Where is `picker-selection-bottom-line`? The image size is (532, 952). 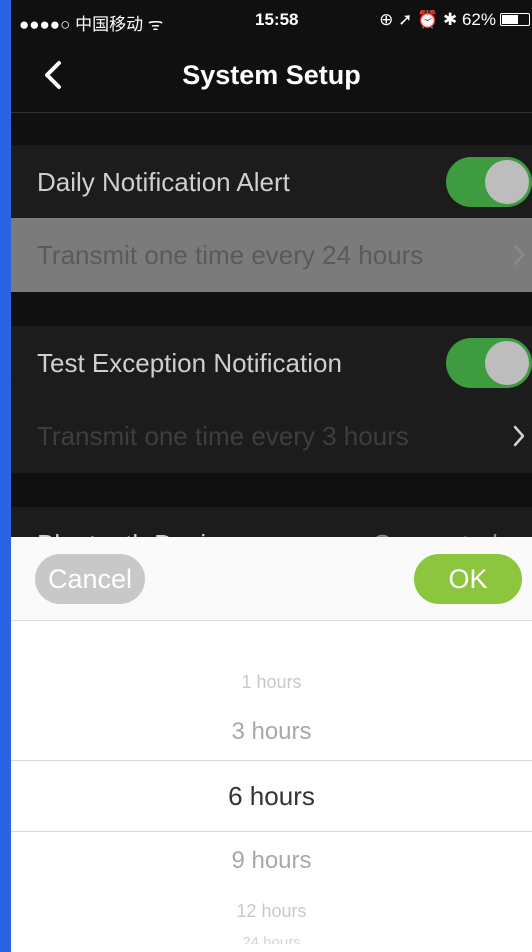
picker-selection-bottom-line is located at coordinates (271, 831).